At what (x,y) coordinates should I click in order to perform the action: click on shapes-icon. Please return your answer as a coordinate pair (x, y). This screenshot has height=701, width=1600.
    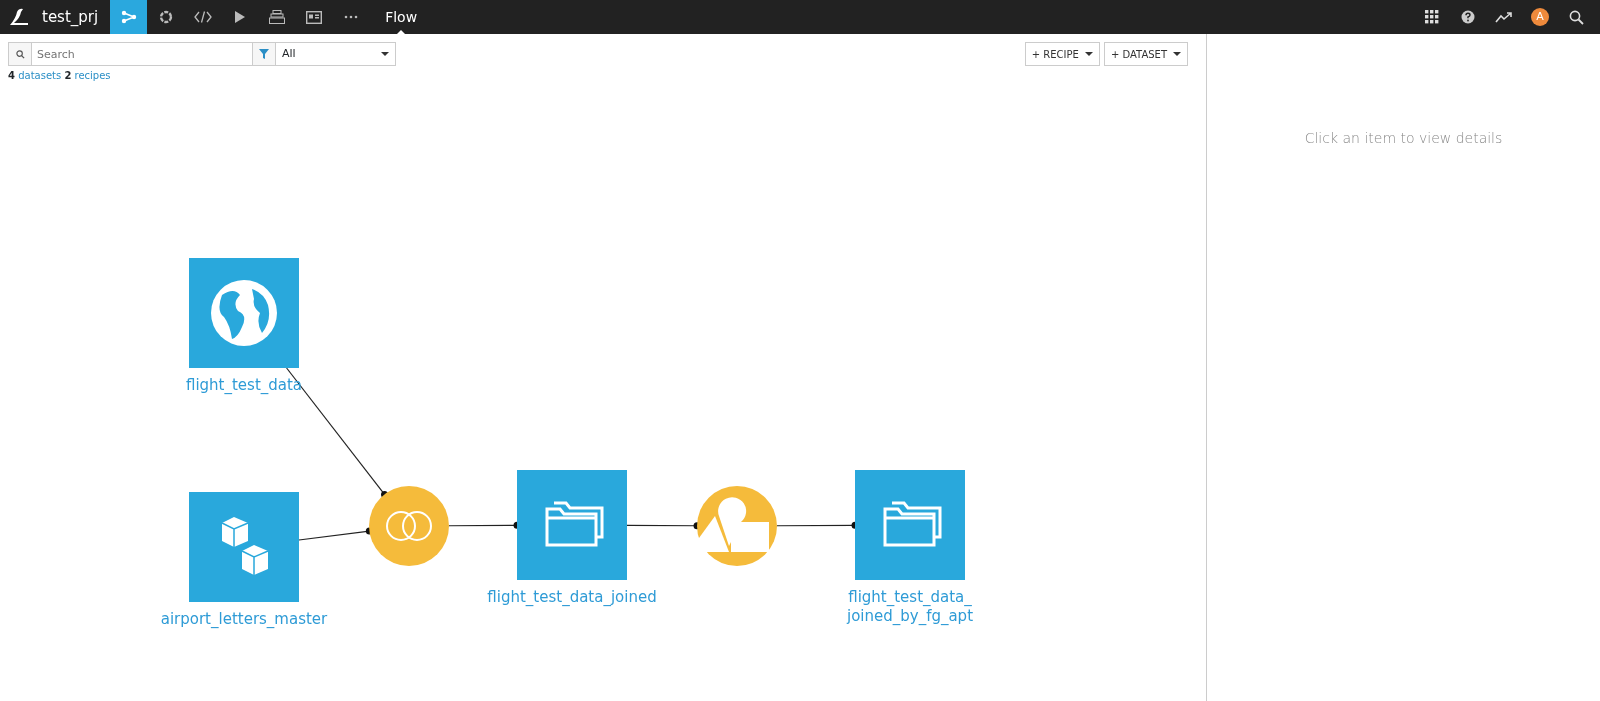
    Looking at the image, I should click on (734, 524).